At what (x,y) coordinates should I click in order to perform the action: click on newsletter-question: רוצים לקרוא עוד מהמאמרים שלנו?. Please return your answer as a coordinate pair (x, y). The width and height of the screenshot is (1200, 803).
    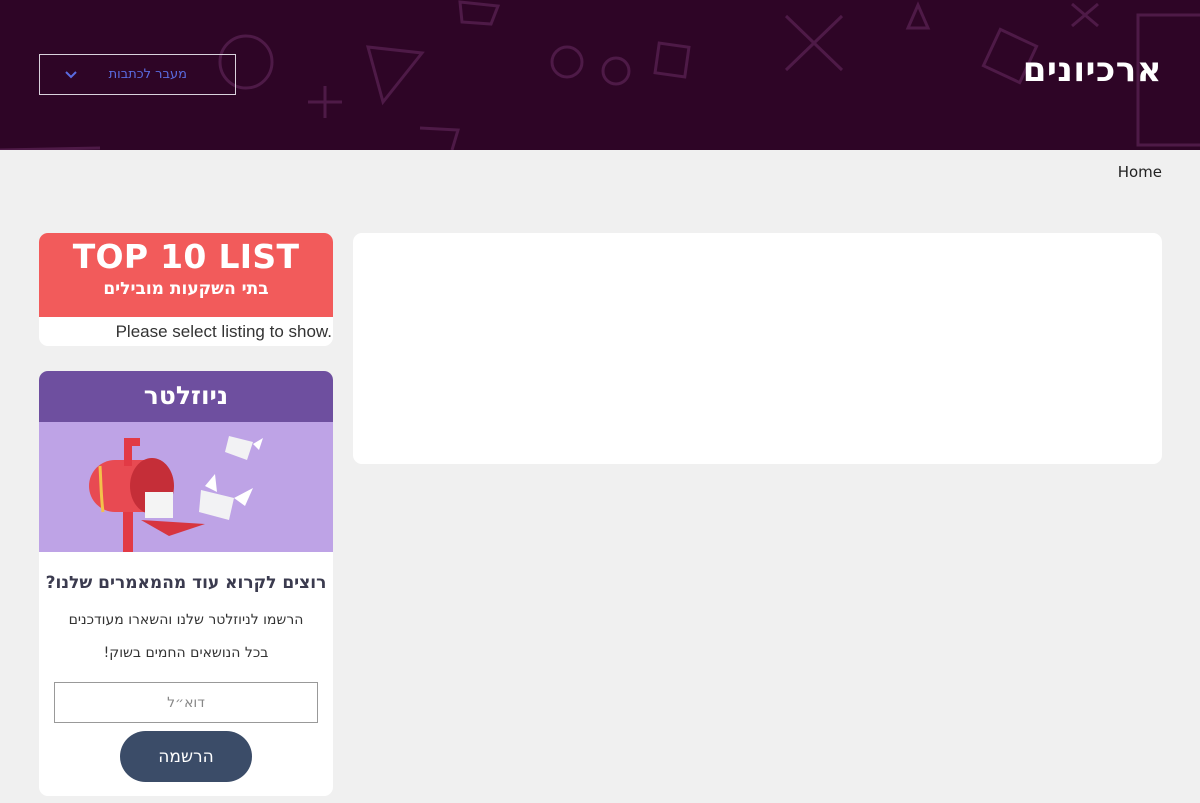
    Looking at the image, I should click on (186, 583).